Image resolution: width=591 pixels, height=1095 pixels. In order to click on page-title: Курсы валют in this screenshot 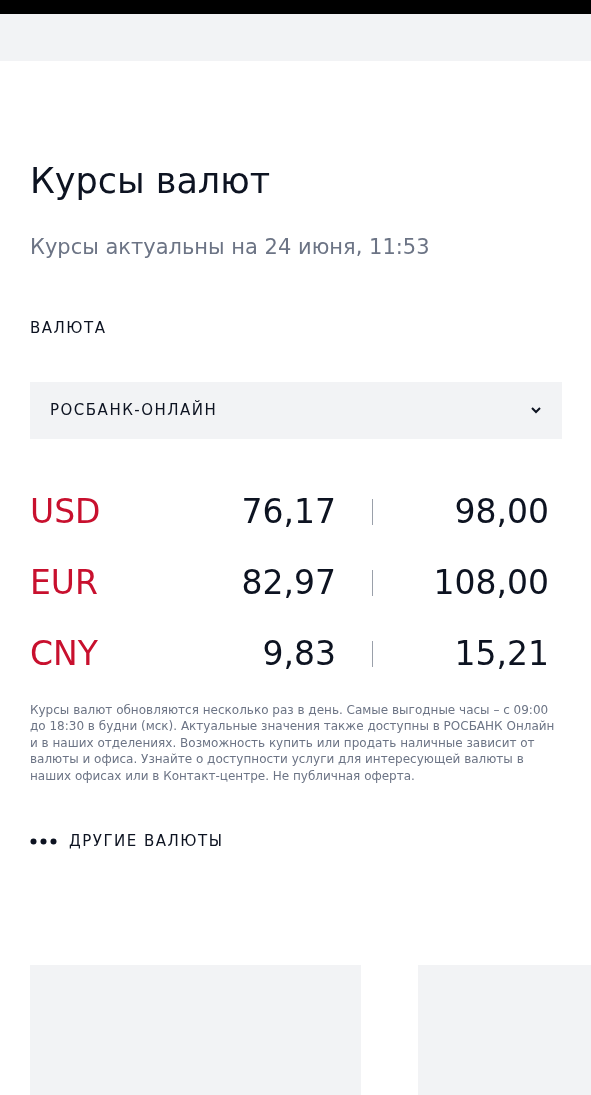, I will do `click(151, 181)`.